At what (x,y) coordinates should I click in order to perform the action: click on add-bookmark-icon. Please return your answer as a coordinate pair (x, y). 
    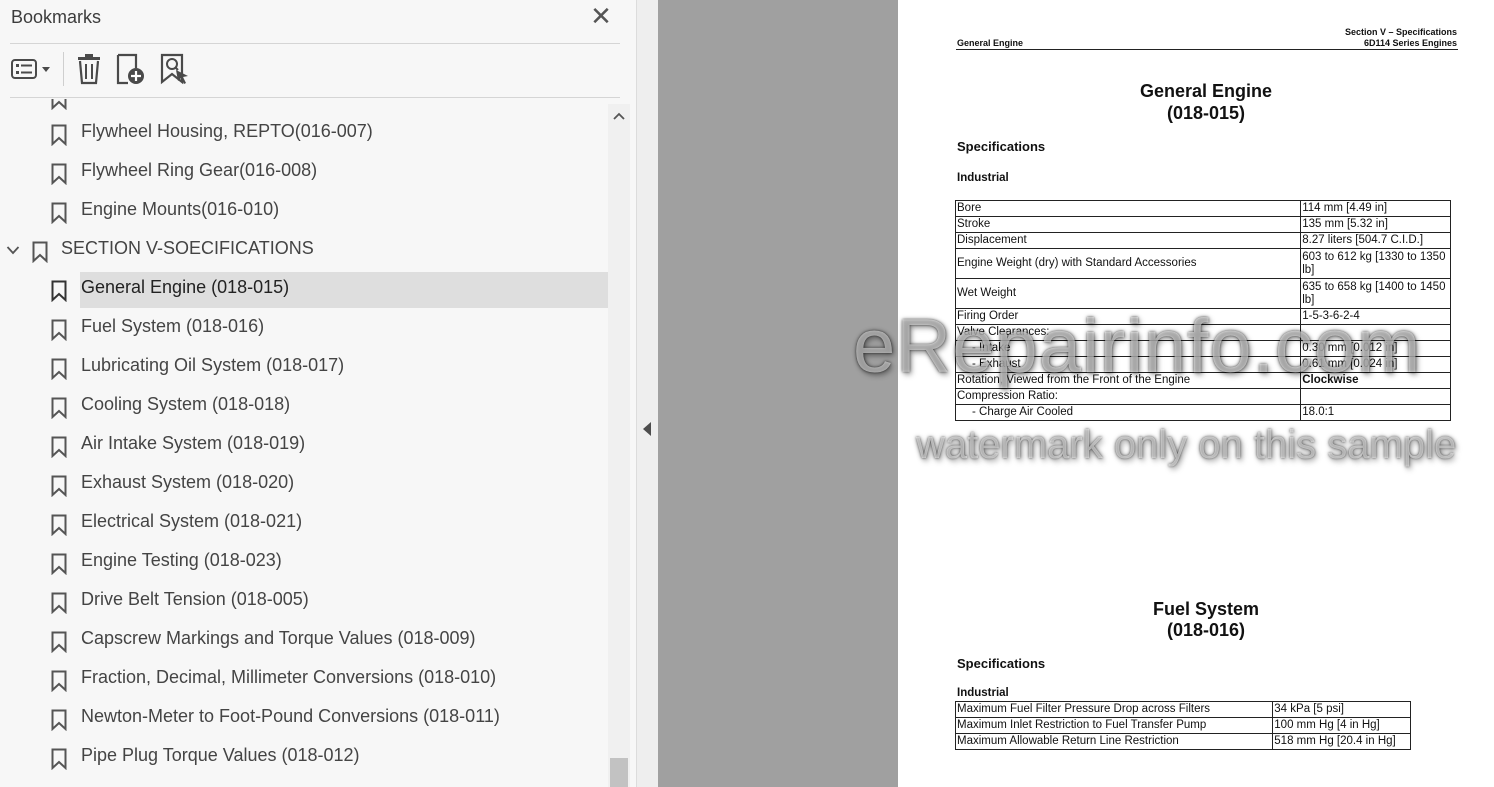
    Looking at the image, I should click on (130, 69).